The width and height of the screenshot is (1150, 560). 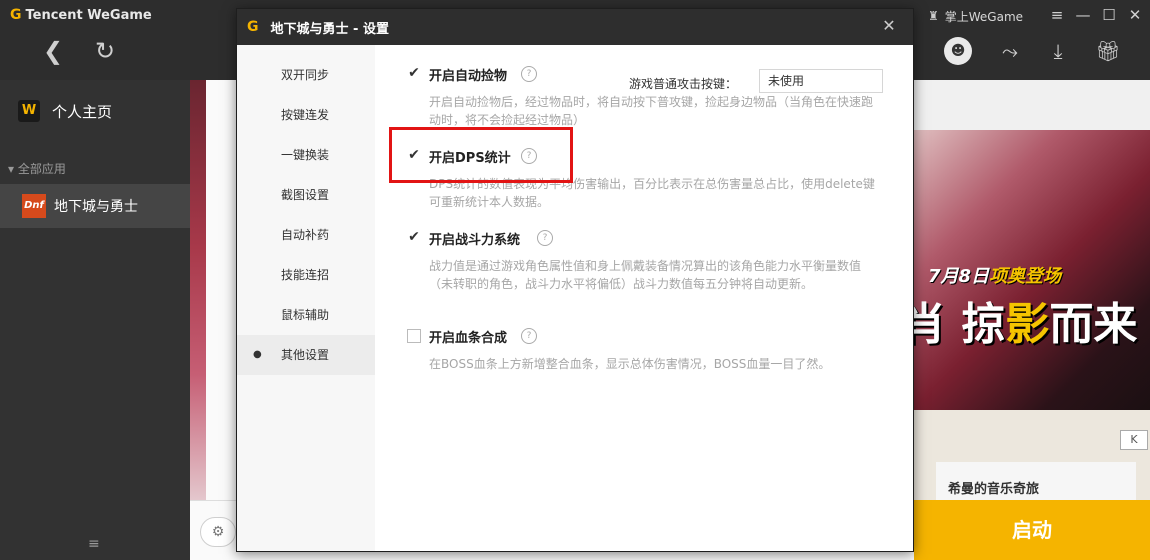 What do you see at coordinates (474, 238) in the screenshot?
I see `combat-power-label: 开启战斗力系统` at bounding box center [474, 238].